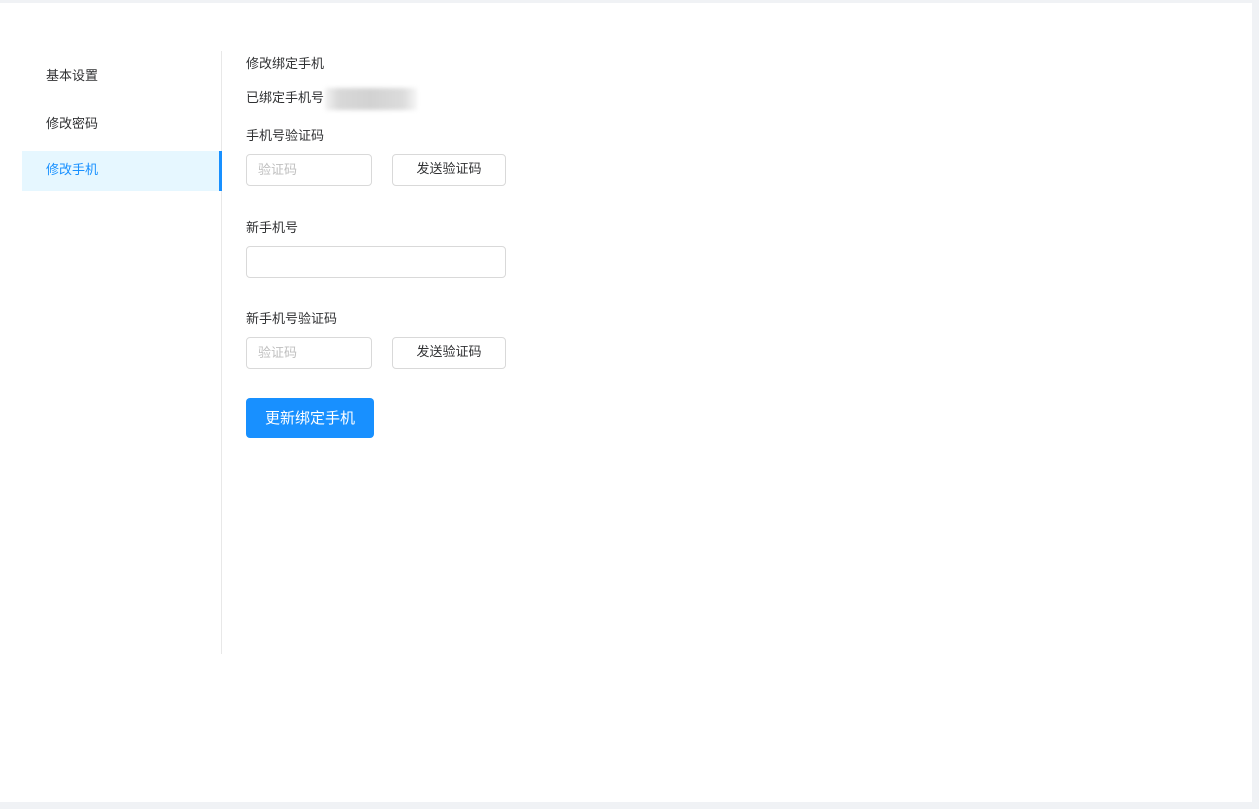 This screenshot has height=809, width=1259. What do you see at coordinates (376, 262) in the screenshot?
I see `new-phone-input` at bounding box center [376, 262].